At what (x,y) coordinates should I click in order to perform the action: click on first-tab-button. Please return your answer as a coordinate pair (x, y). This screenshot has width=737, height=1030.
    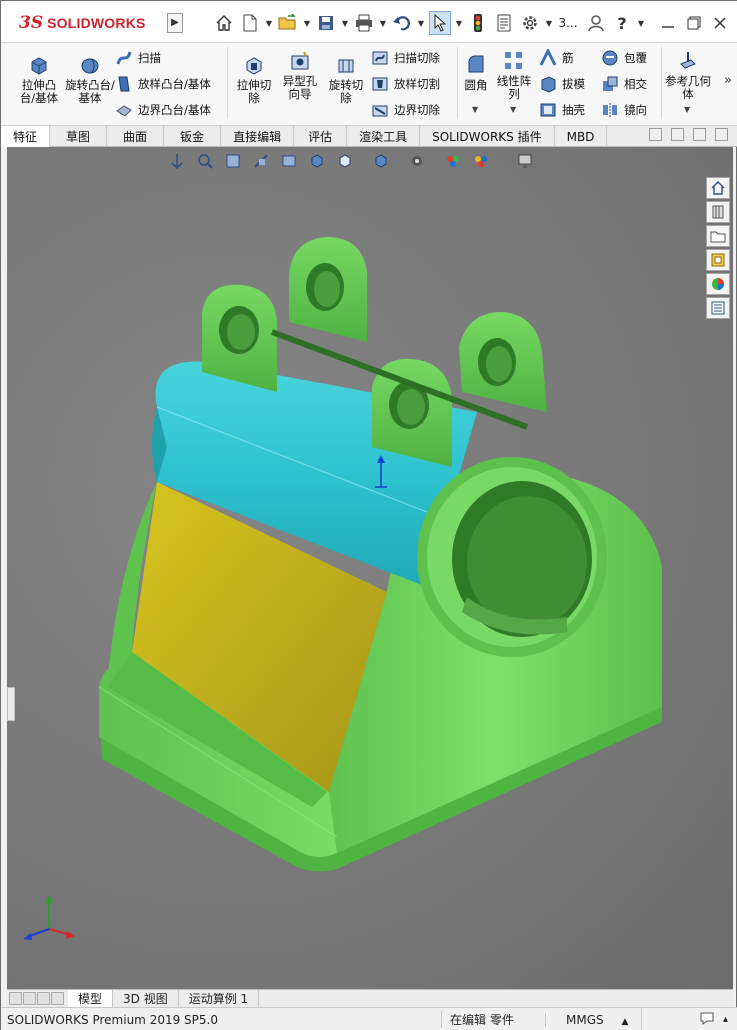
    Looking at the image, I should click on (15, 998).